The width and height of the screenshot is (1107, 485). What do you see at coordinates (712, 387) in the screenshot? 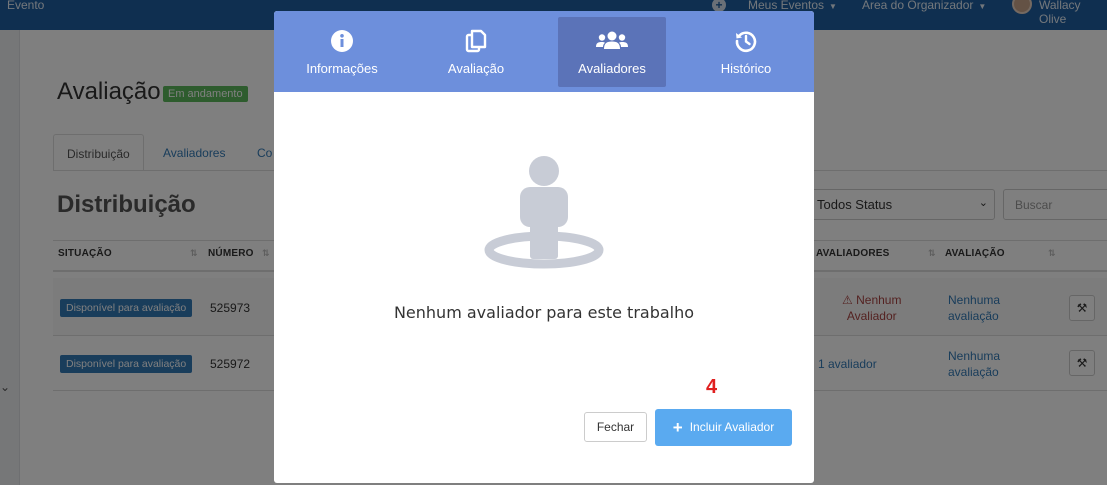
I see `step-marker: 4` at bounding box center [712, 387].